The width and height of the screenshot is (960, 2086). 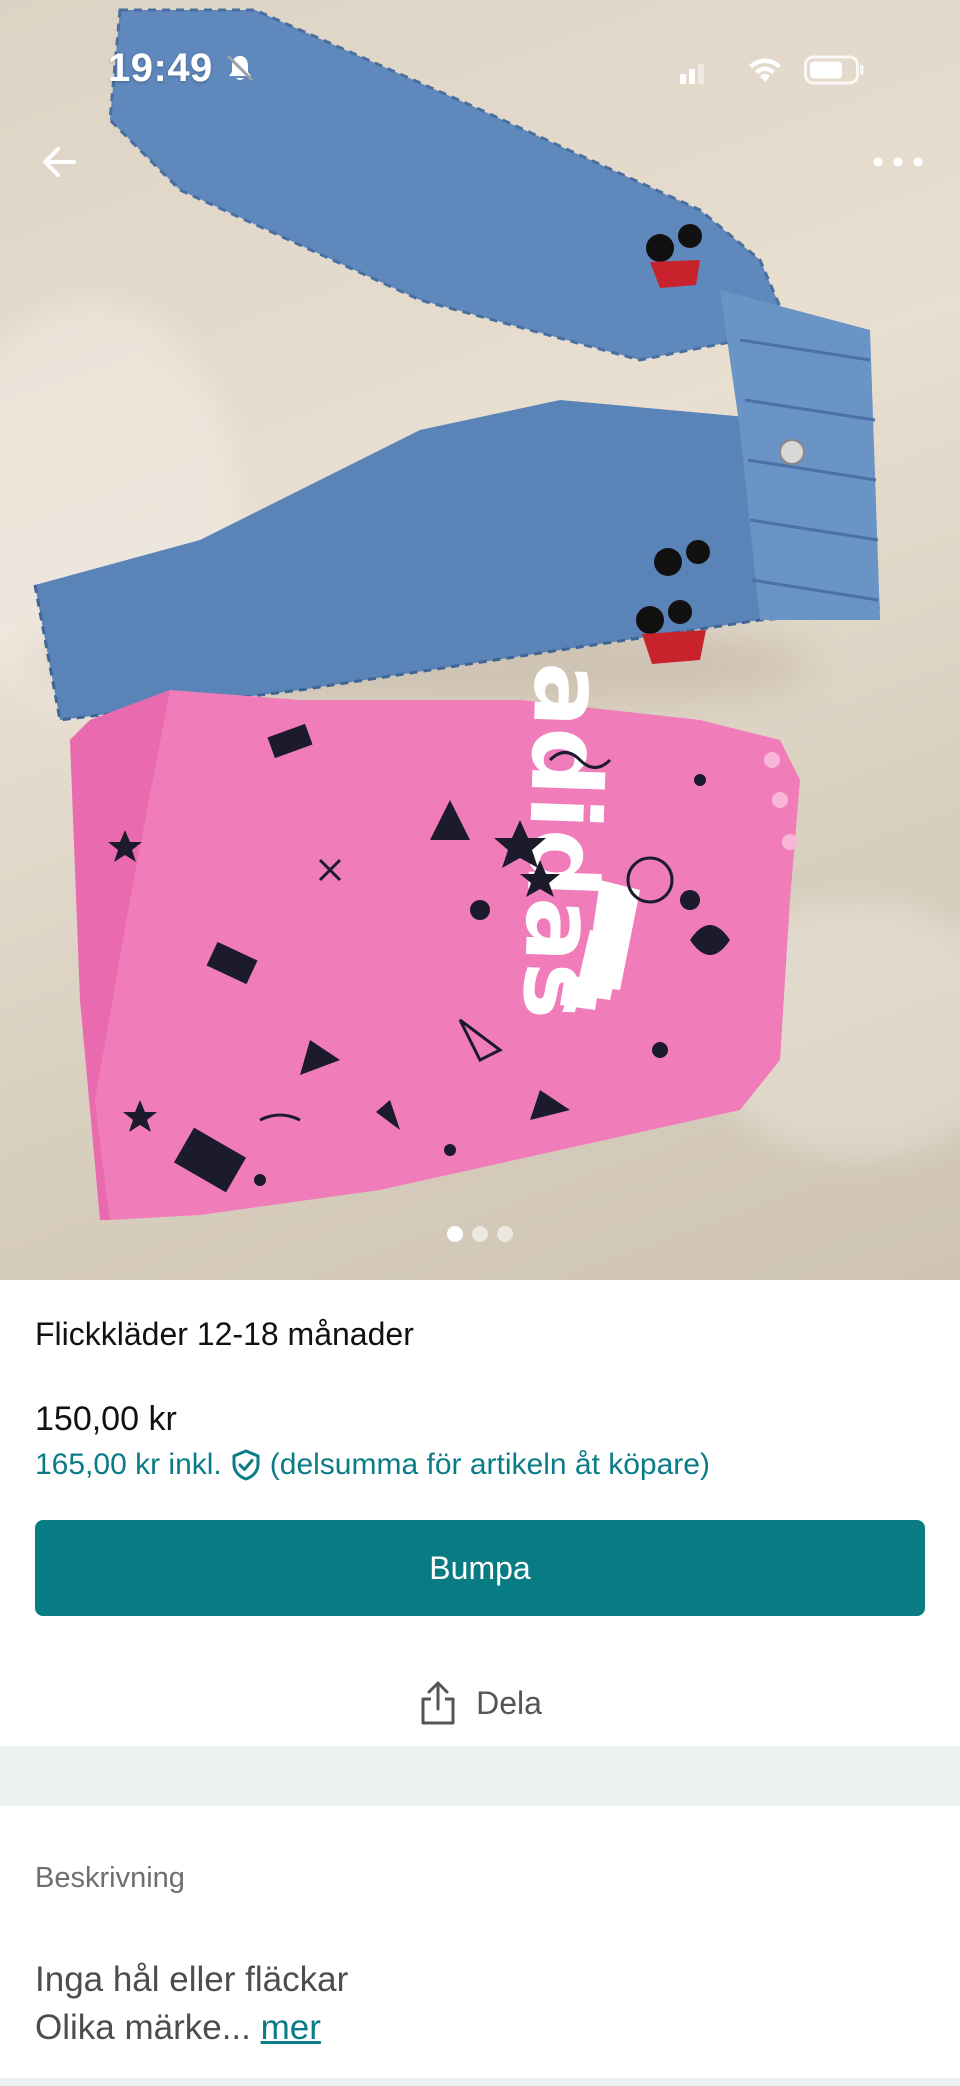 What do you see at coordinates (480, 1776) in the screenshot?
I see `section-divider` at bounding box center [480, 1776].